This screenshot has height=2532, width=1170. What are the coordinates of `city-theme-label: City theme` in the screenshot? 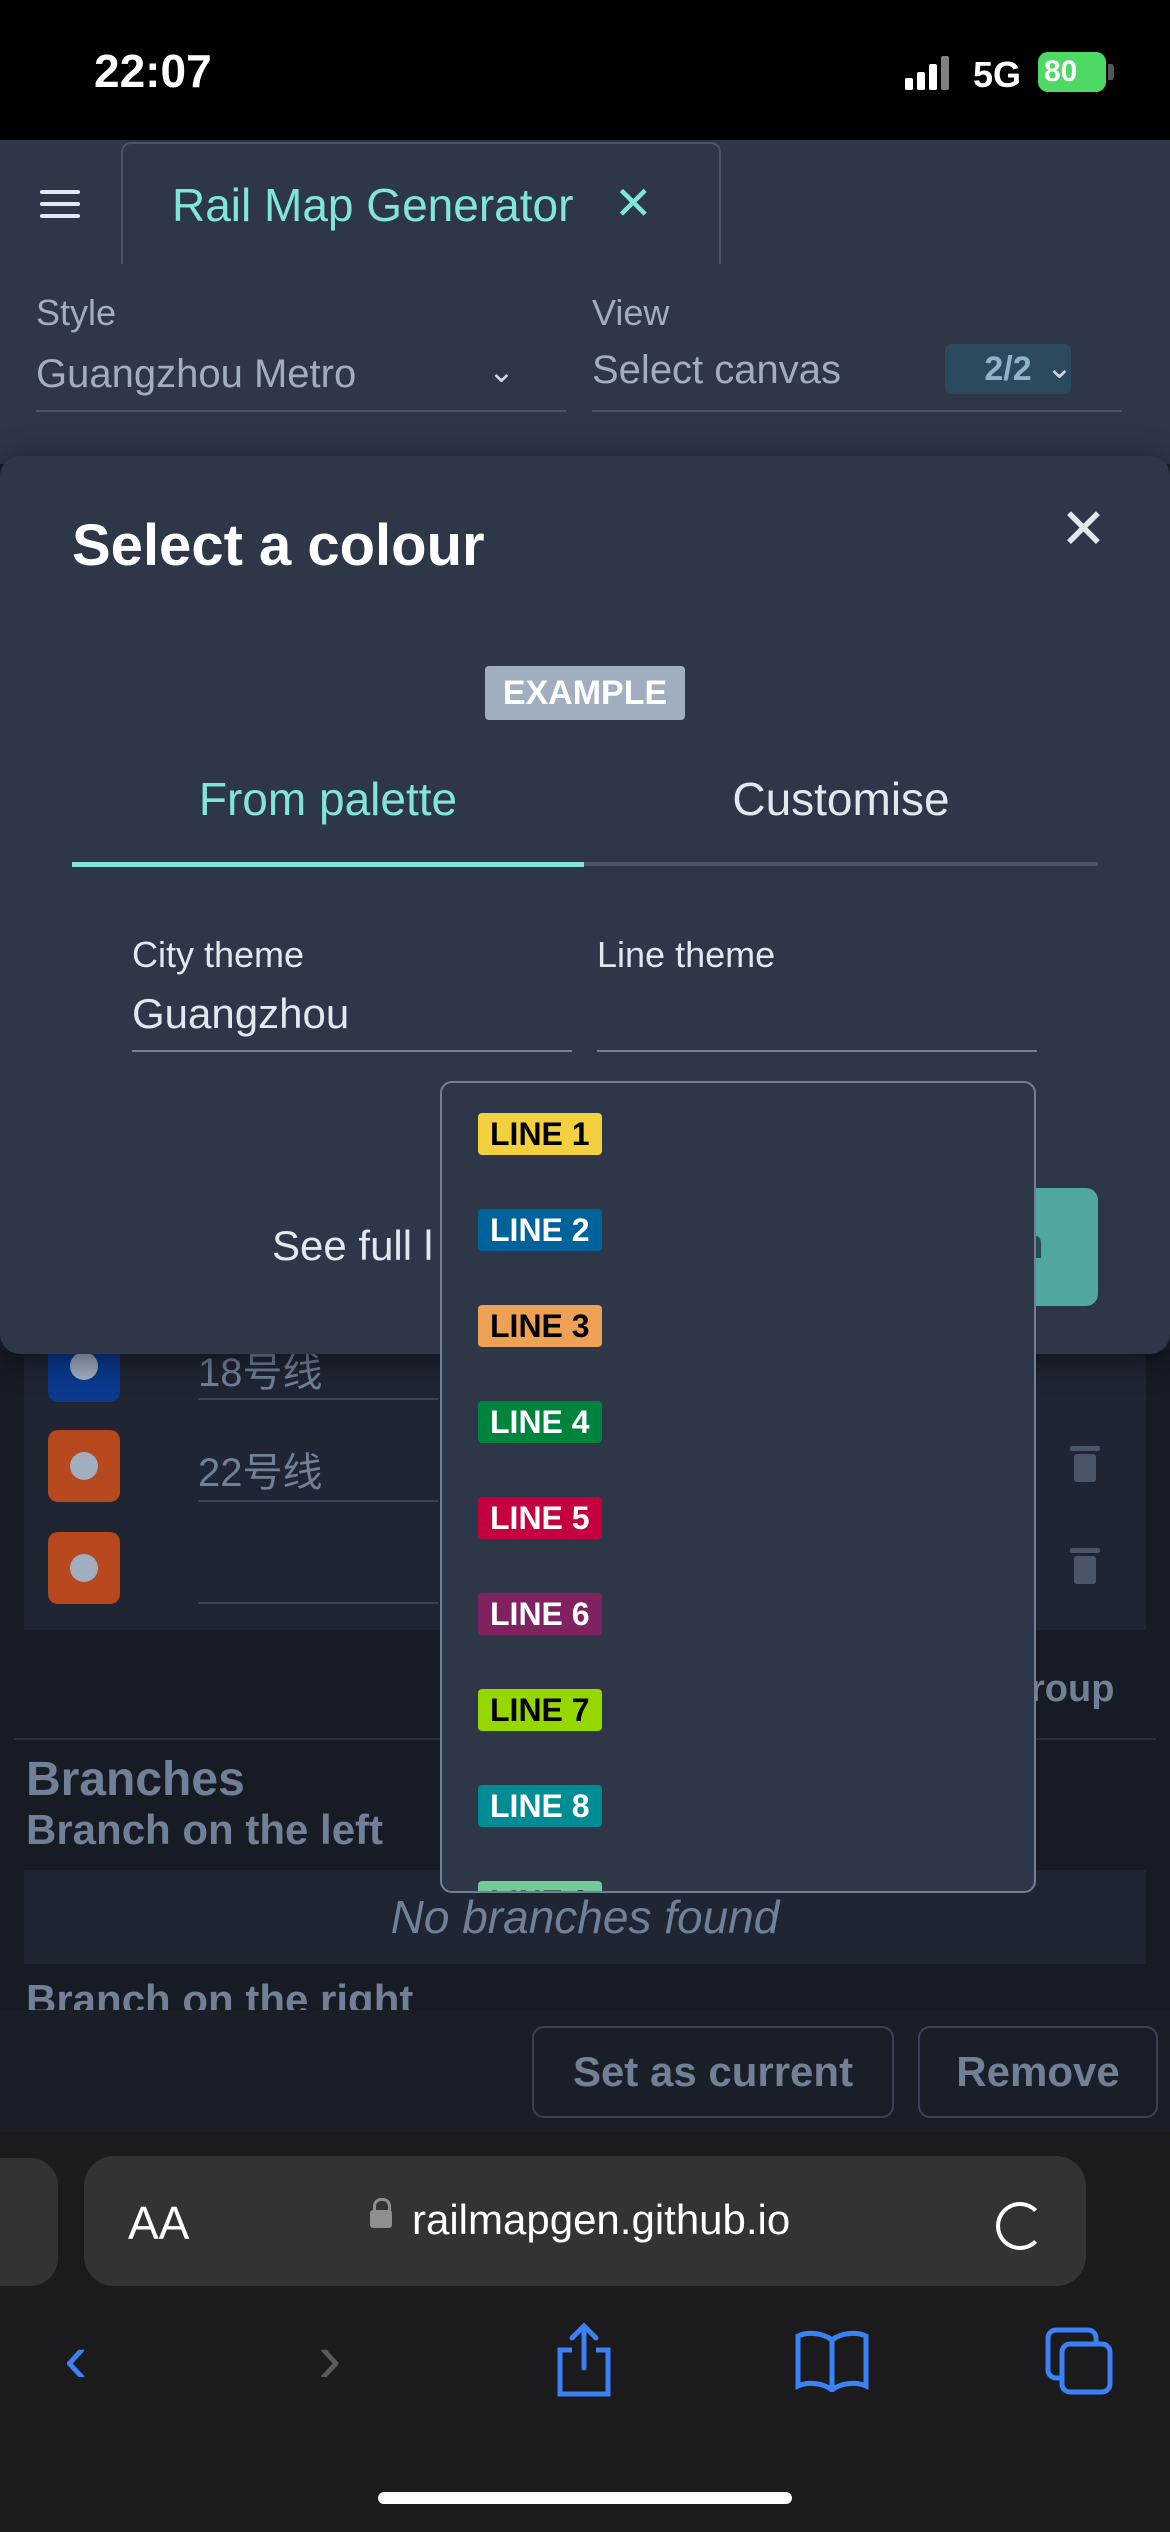 It's located at (218, 954).